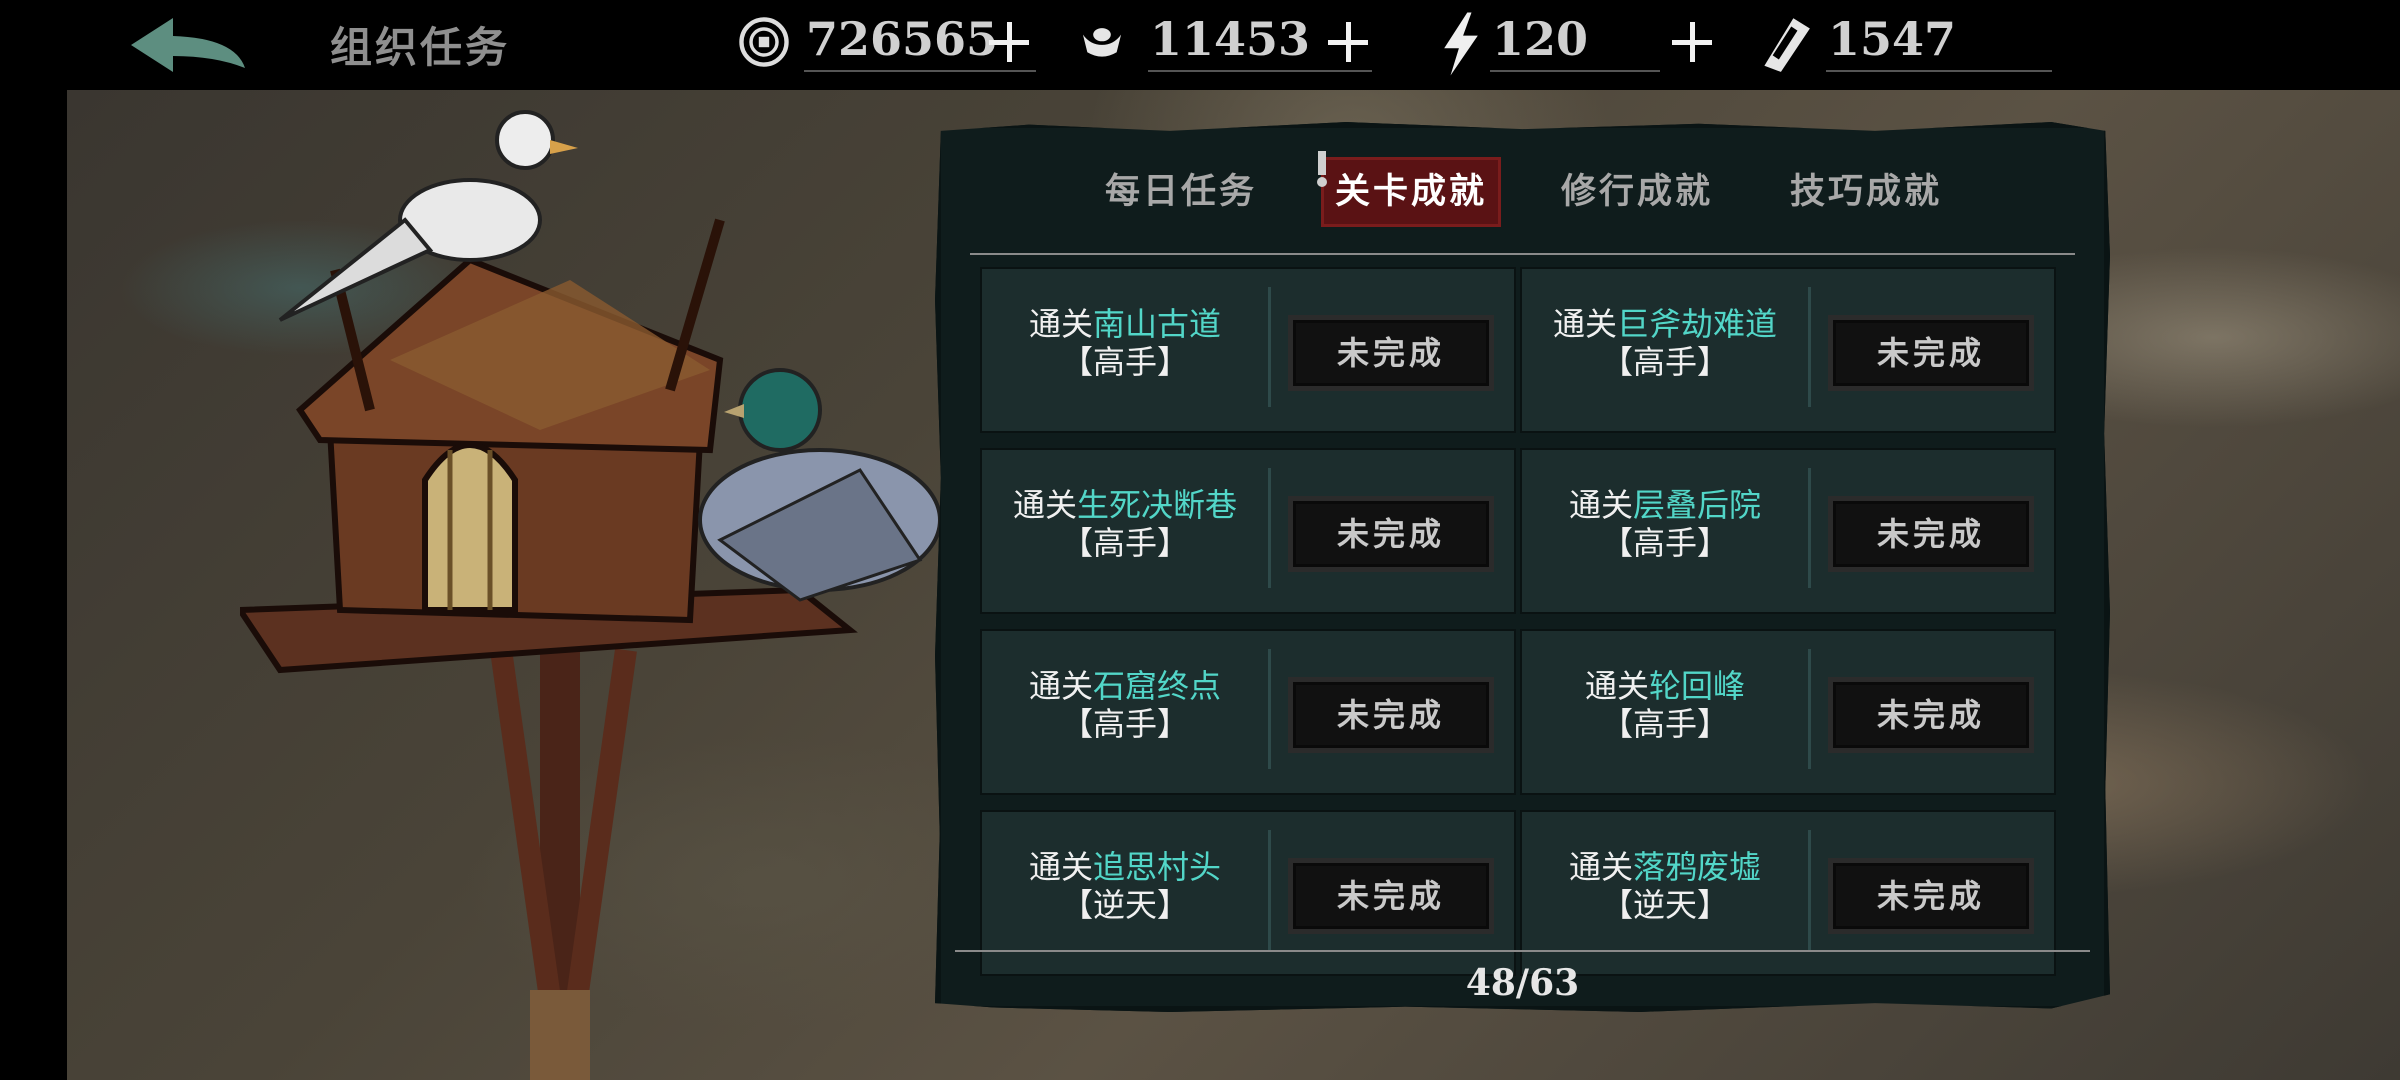 Image resolution: width=2400 pixels, height=1080 pixels. What do you see at coordinates (764, 42) in the screenshot?
I see `coin-icon` at bounding box center [764, 42].